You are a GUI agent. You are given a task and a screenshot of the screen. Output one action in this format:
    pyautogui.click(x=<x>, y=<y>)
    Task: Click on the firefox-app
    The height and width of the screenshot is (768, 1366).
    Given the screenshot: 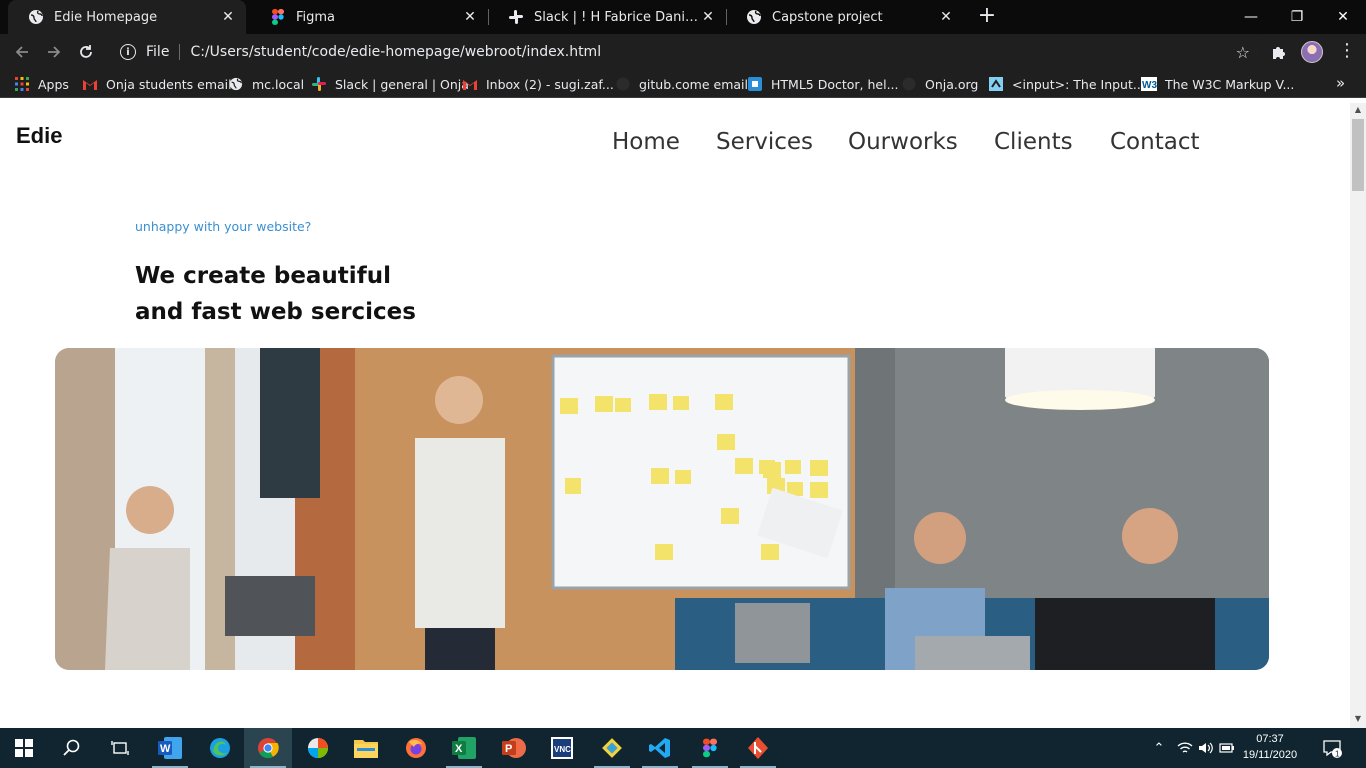 What is the action you would take?
    pyautogui.click(x=416, y=748)
    